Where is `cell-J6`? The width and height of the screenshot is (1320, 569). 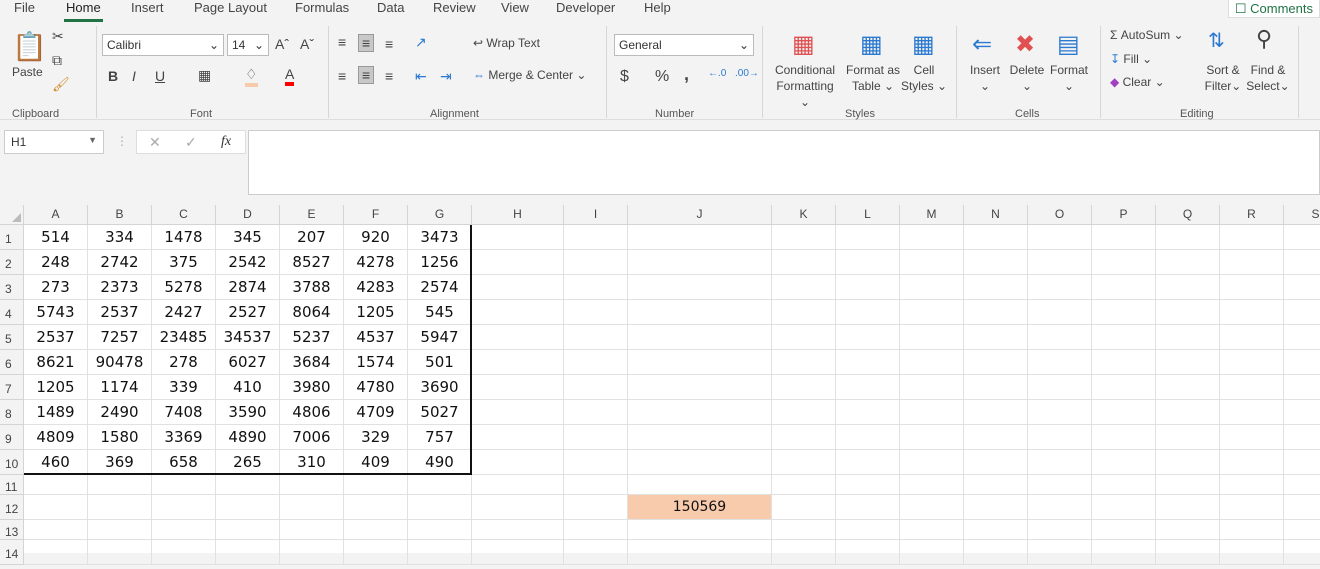
cell-J6 is located at coordinates (700, 362).